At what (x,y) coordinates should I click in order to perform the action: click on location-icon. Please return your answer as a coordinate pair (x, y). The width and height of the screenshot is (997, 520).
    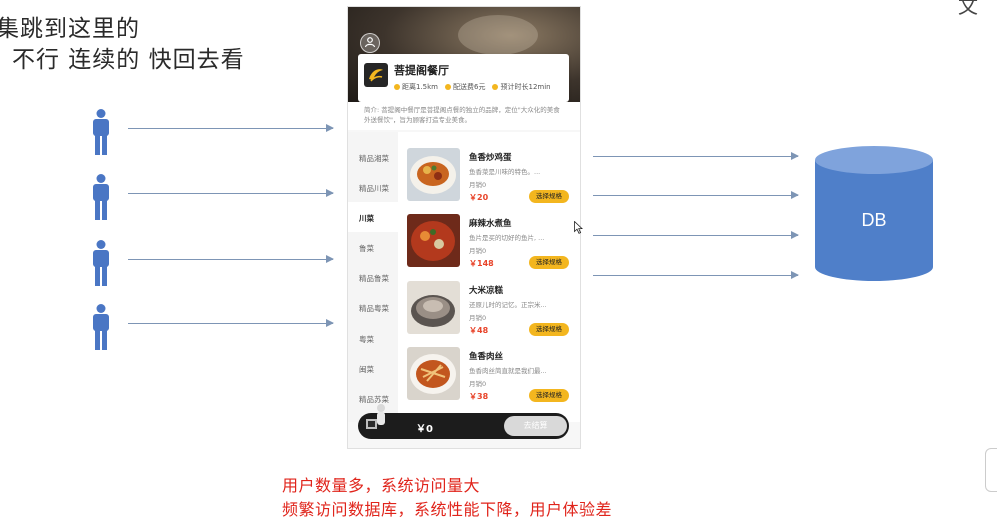
    Looking at the image, I should click on (397, 87).